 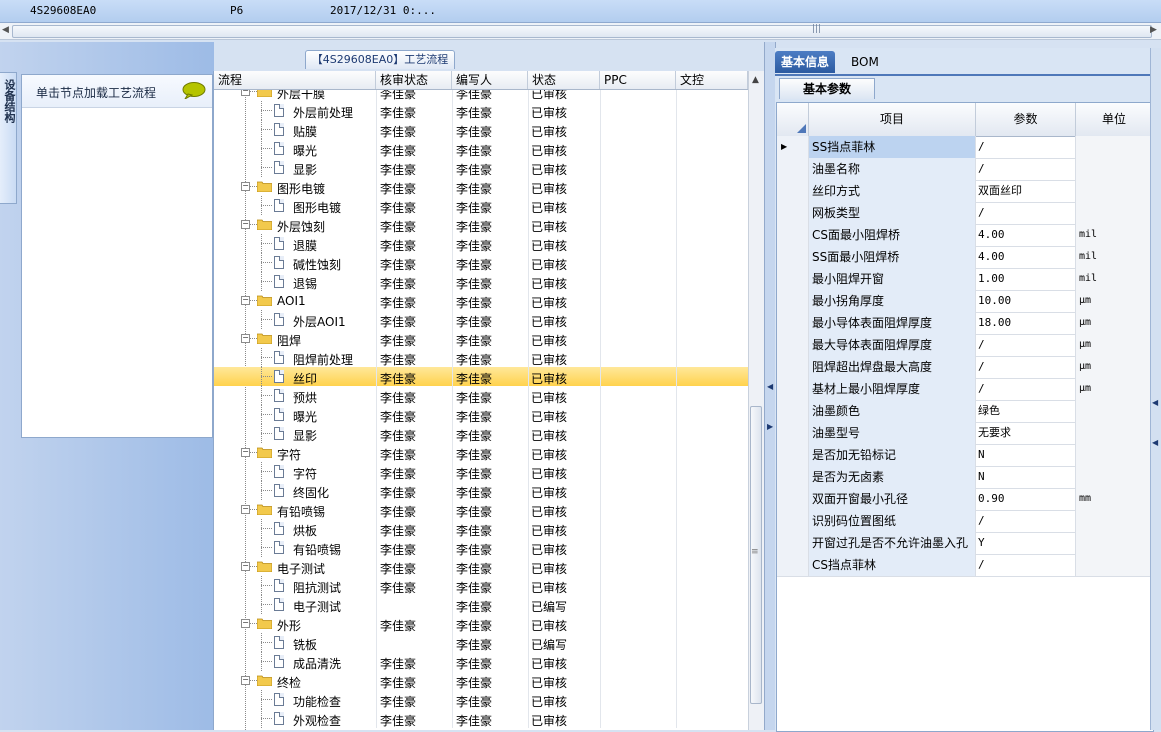 I want to click on param-value: 双面丝印, so click(x=1026, y=191).